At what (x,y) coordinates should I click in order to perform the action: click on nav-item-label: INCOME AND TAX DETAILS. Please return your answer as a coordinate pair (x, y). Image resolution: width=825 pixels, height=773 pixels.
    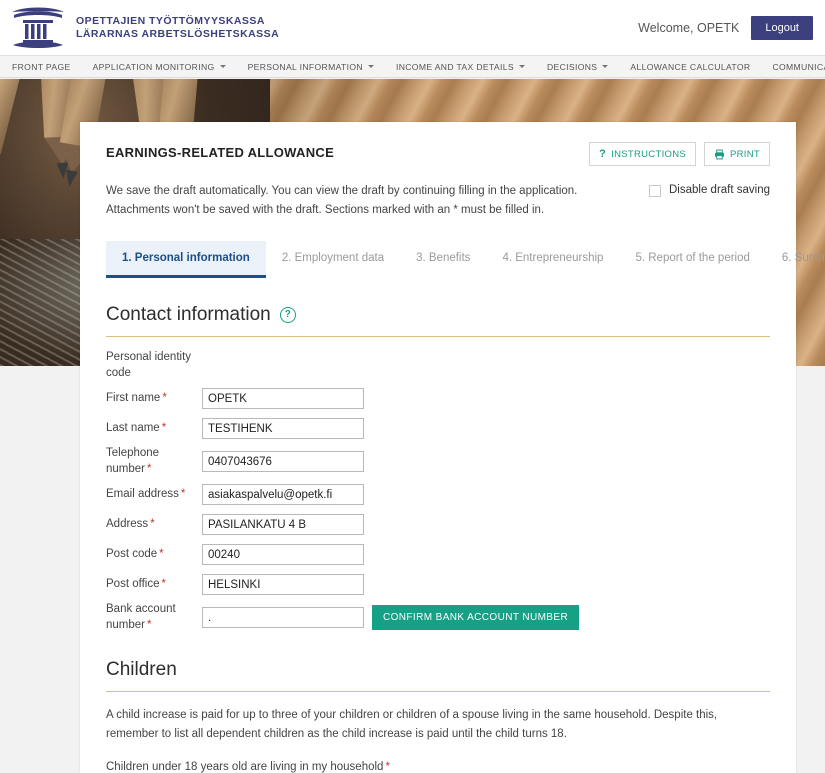
    Looking at the image, I should click on (454, 66).